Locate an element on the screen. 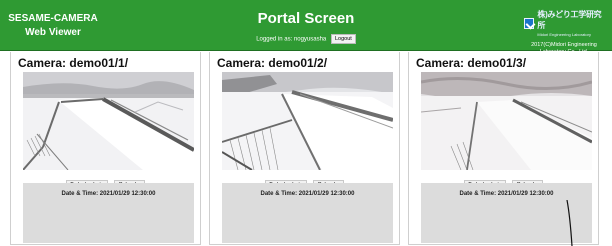 This screenshot has width=612, height=246. company-logo: 株)みどり工学研究所 Midori Engineering Laboratory is located at coordinates (564, 23).